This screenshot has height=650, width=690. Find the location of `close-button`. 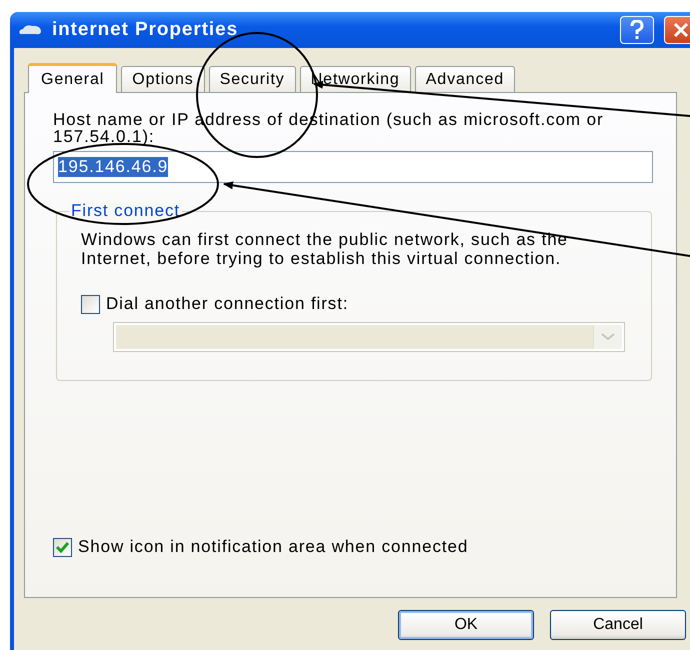

close-button is located at coordinates (677, 30).